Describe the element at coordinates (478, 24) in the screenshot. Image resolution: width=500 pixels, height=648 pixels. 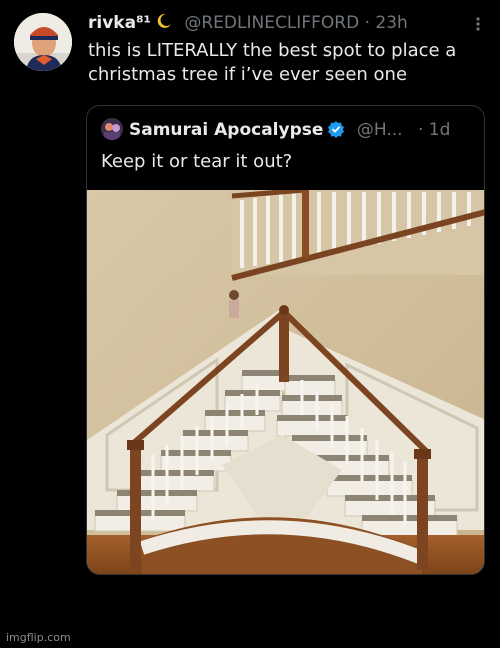
I see `more-options-icon` at that location.